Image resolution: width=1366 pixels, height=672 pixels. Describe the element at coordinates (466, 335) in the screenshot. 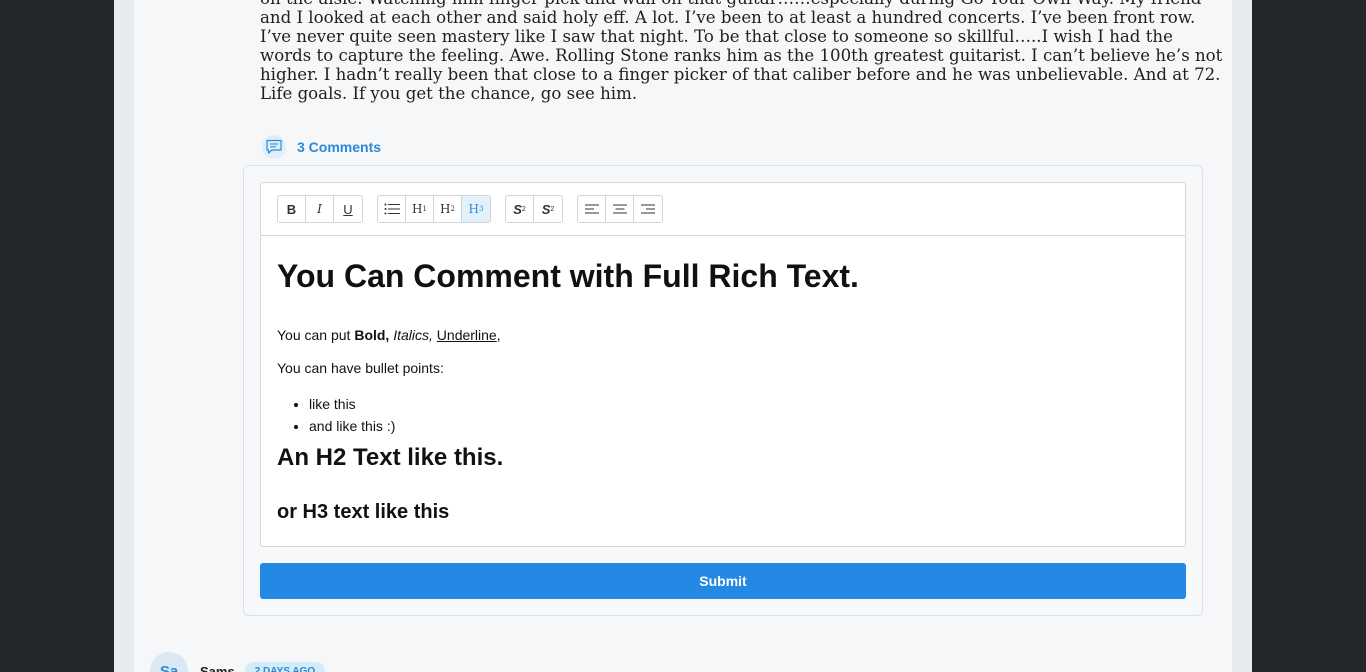

I see `underline-sample: Underline` at that location.